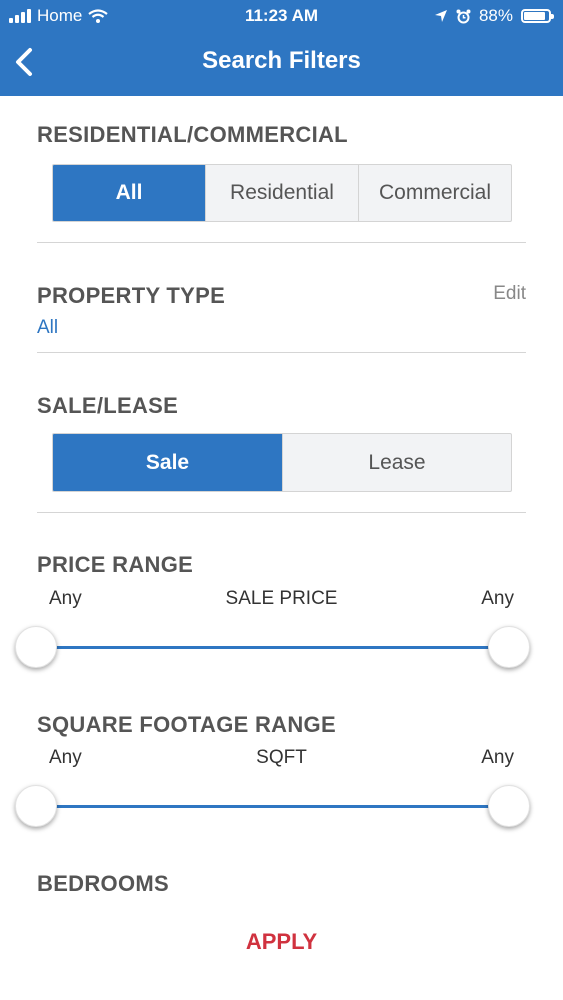 This screenshot has height=1000, width=563. I want to click on location-arrow-icon, so click(440, 16).